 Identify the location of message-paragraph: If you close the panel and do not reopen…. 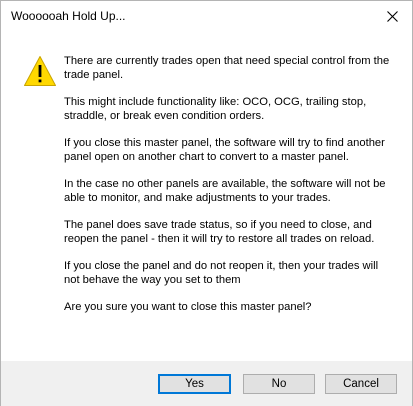
(221, 273).